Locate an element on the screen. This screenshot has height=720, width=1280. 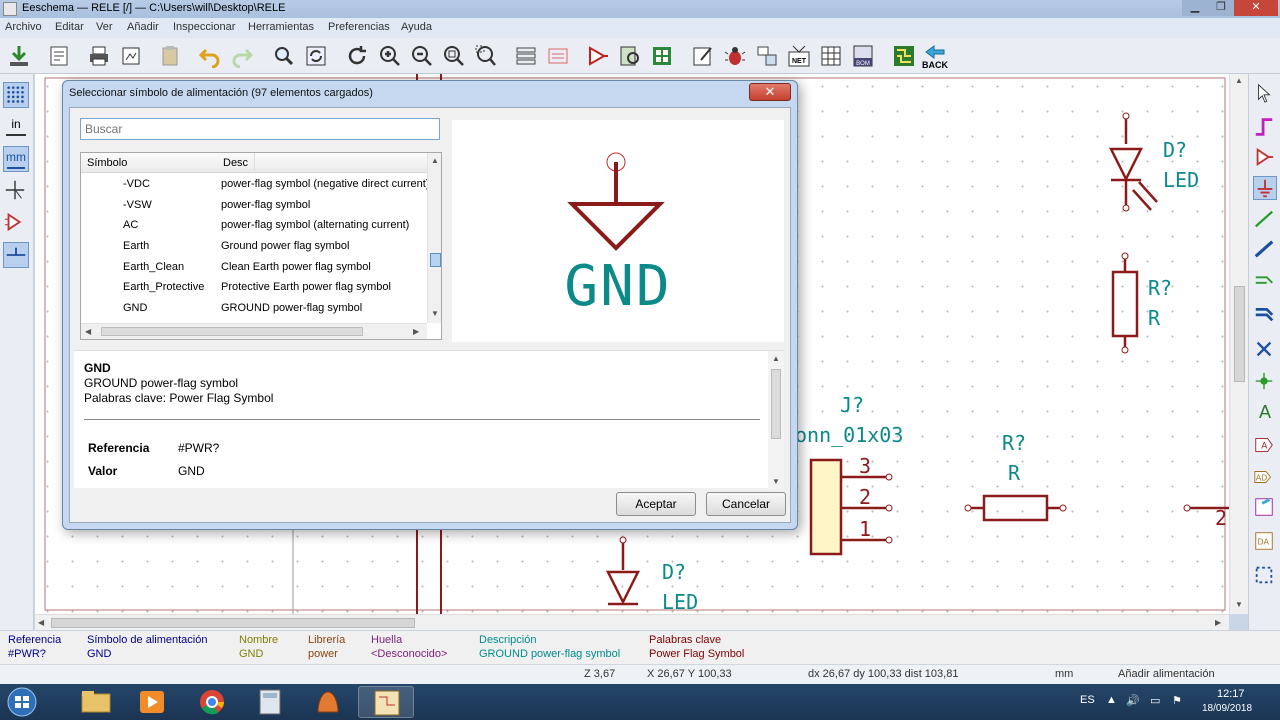
details-scroll-thumb is located at coordinates (776, 404).